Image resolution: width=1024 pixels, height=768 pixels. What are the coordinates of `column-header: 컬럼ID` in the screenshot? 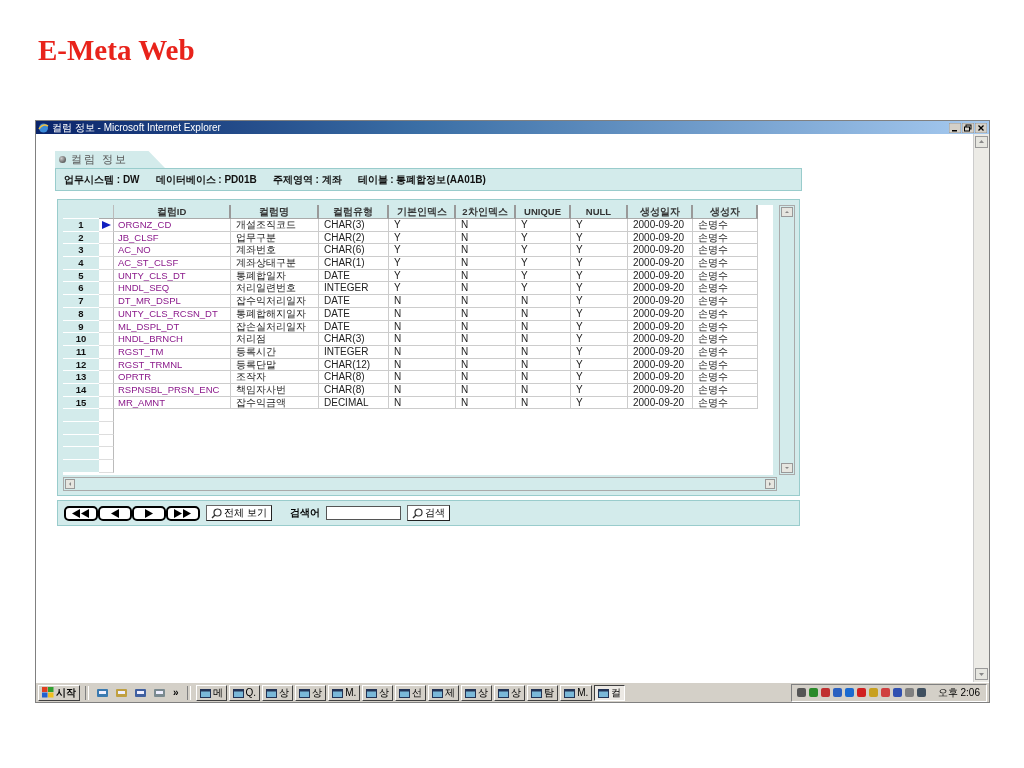 It's located at (172, 212).